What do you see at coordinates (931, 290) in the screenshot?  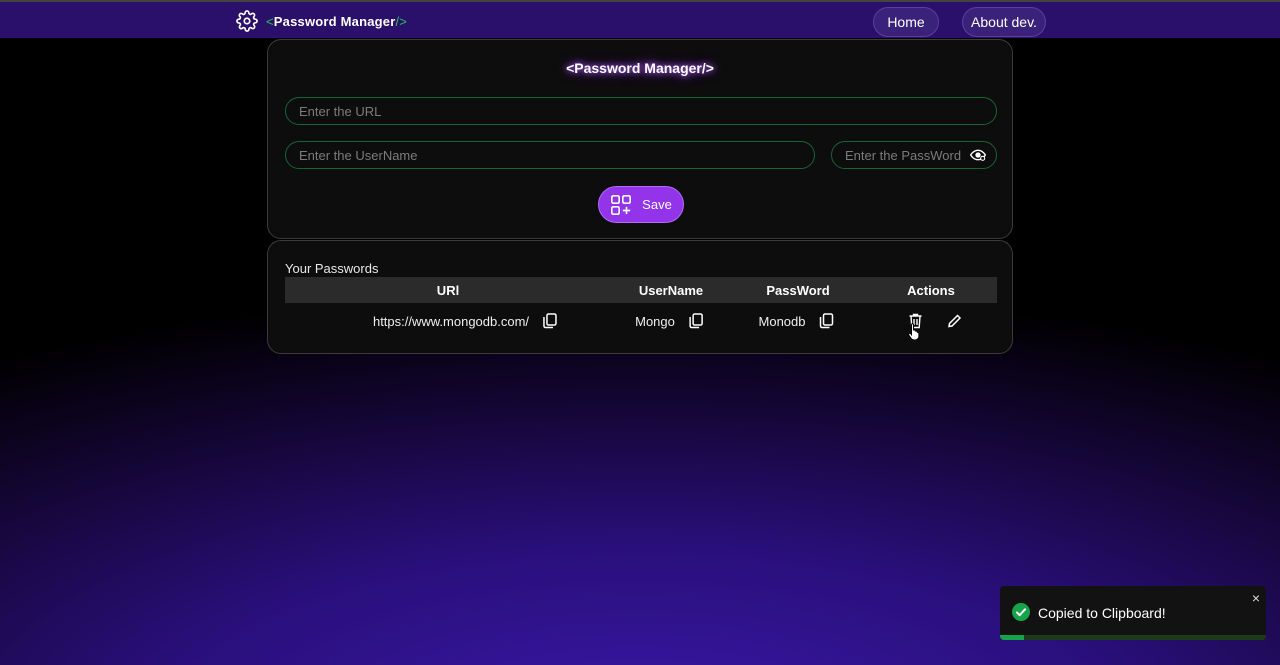 I see `header-actions: Actions` at bounding box center [931, 290].